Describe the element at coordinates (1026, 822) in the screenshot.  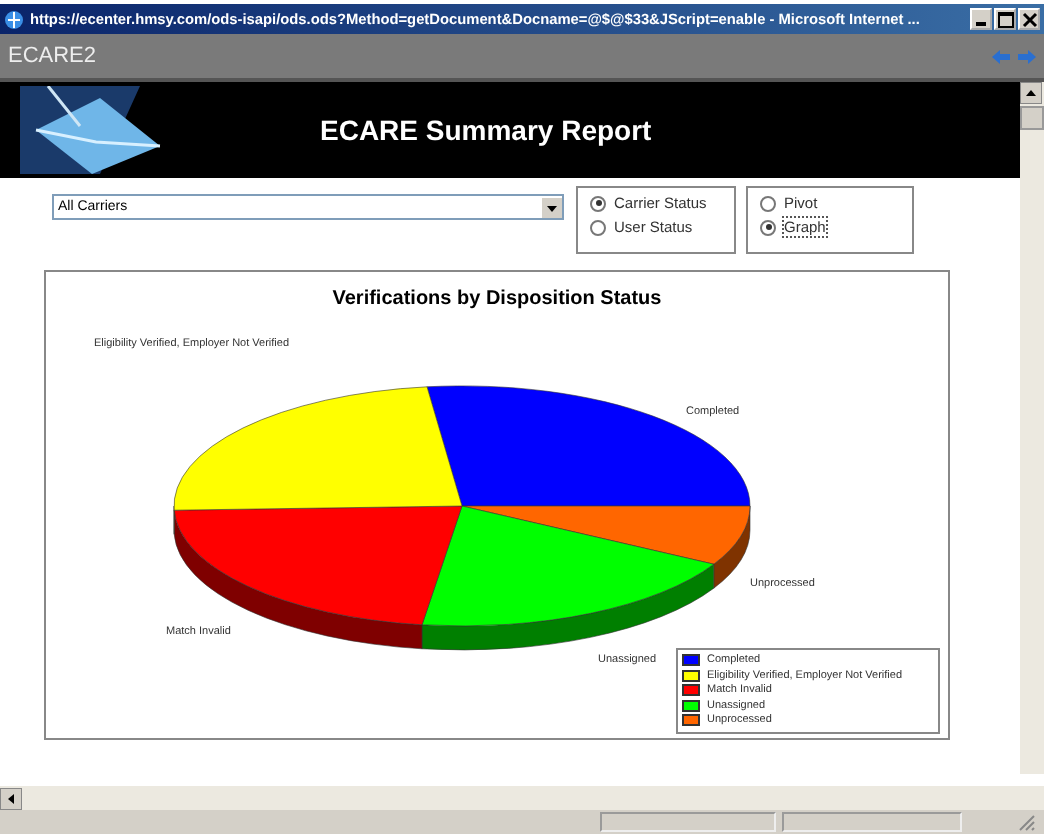
I see `resize-grip-icon` at that location.